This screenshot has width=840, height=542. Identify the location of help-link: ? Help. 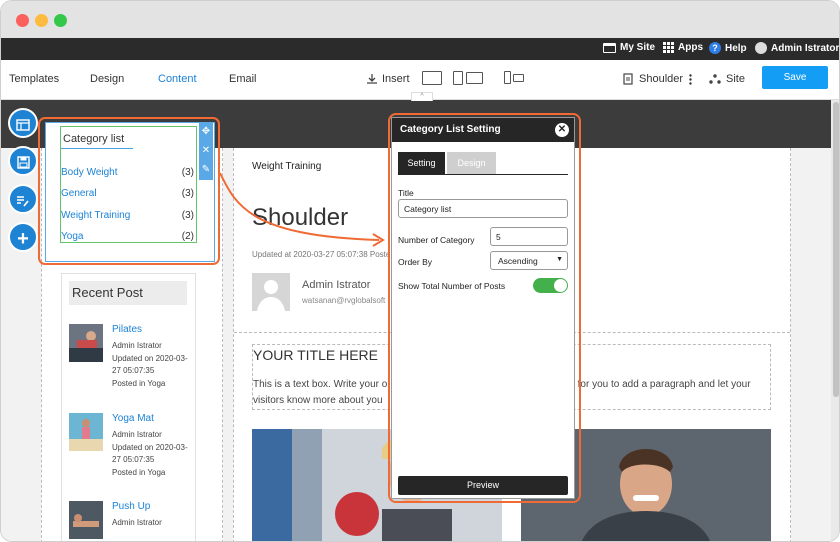
(728, 48).